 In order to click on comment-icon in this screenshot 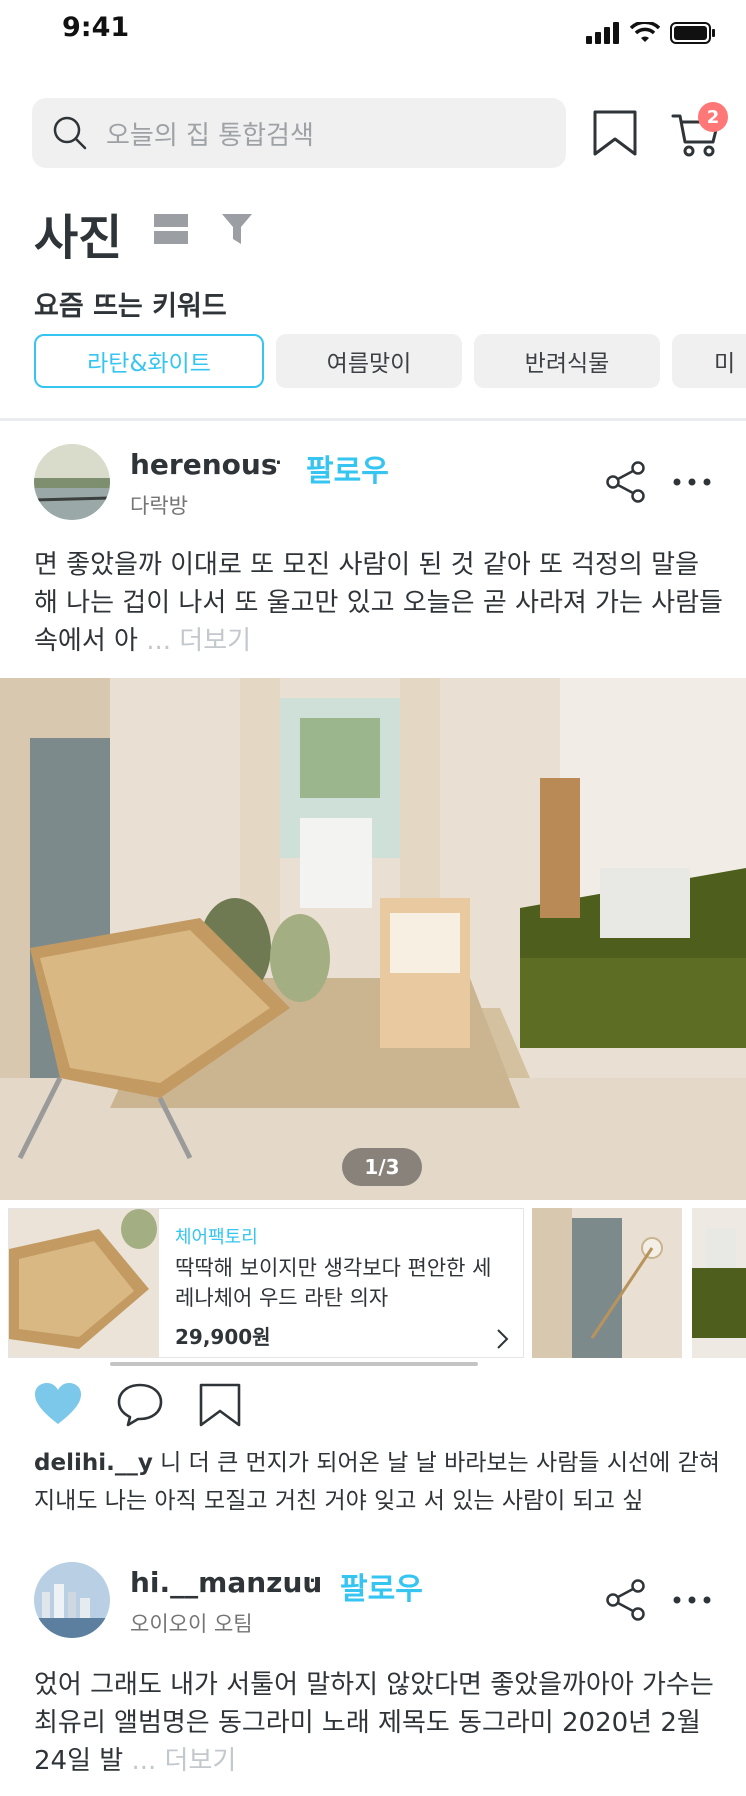, I will do `click(140, 1405)`.